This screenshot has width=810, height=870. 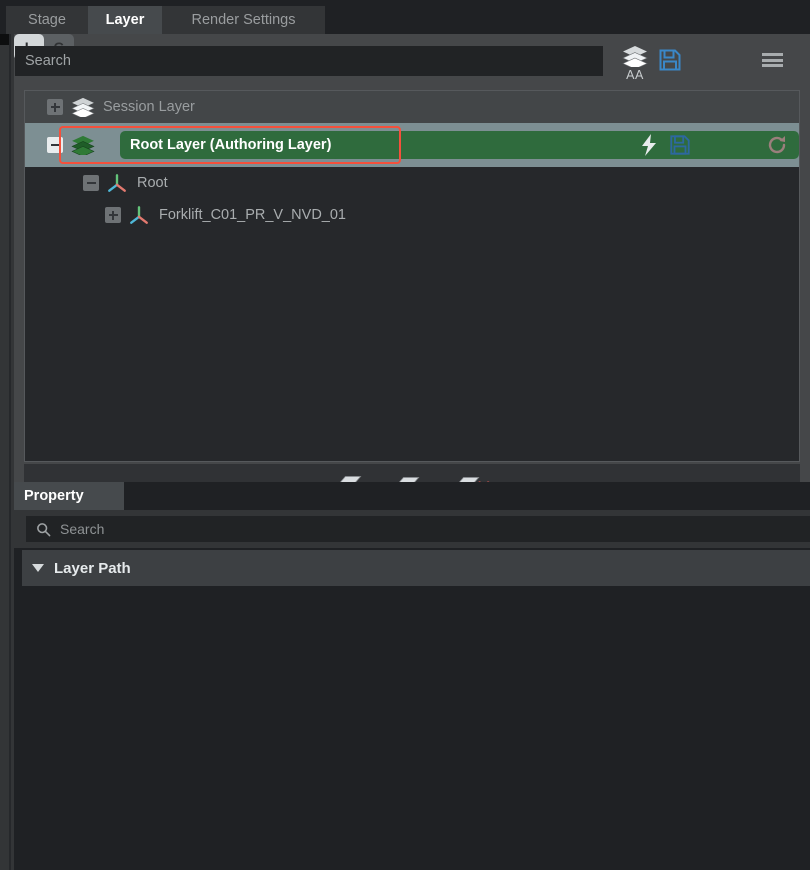 I want to click on property-search-placeholder: Search, so click(x=82, y=529).